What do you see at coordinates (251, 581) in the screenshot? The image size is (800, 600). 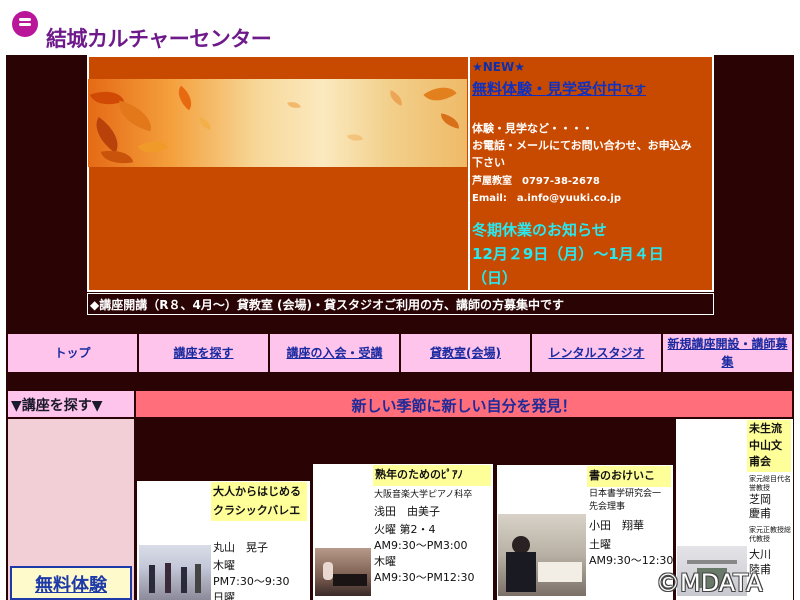 I see `schedule-ballet-time: PM7:30～9:30` at bounding box center [251, 581].